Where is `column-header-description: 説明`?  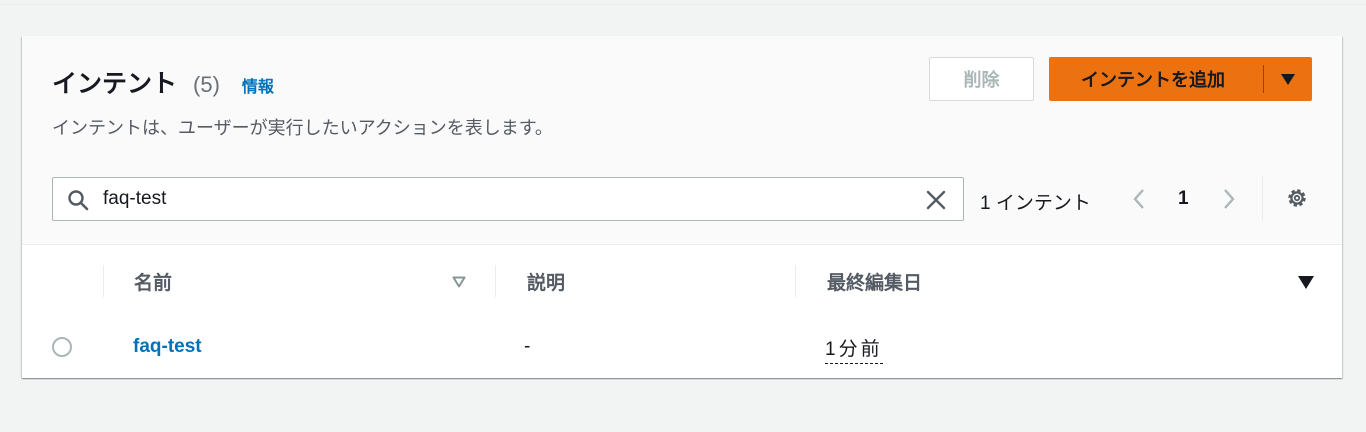 column-header-description: 説明 is located at coordinates (546, 283).